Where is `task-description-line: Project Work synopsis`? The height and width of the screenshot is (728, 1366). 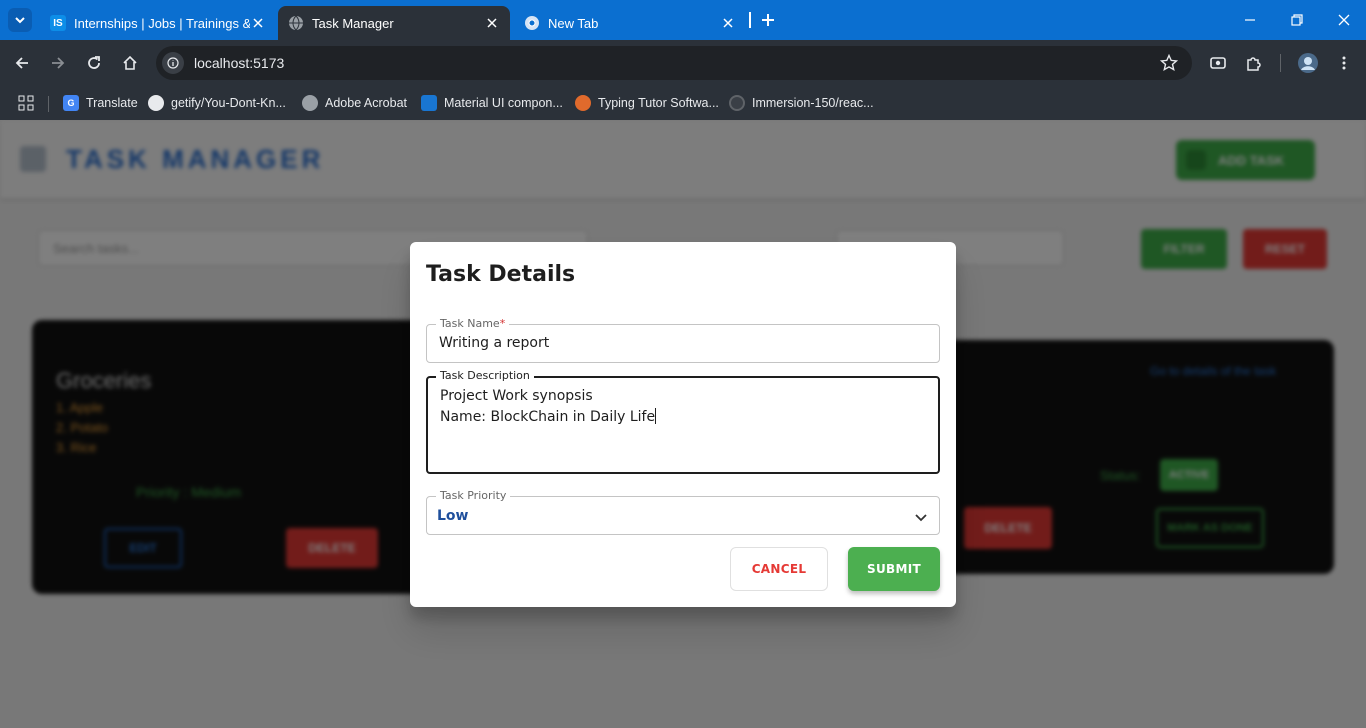
task-description-line: Project Work synopsis is located at coordinates (516, 396).